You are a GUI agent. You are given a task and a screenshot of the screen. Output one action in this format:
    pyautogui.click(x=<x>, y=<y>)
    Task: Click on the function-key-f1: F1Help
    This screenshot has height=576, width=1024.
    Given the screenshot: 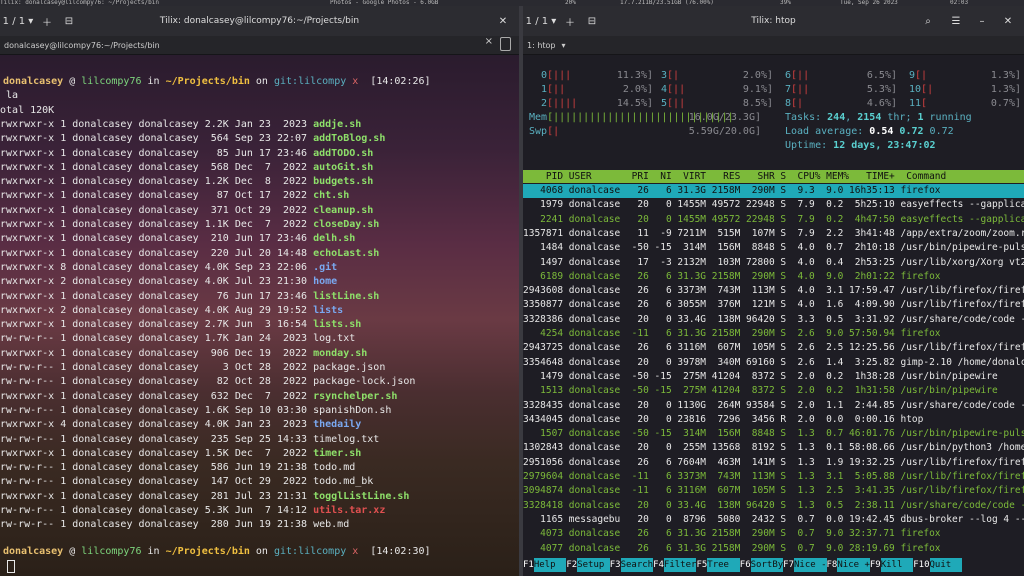 What is the action you would take?
    pyautogui.click(x=545, y=565)
    